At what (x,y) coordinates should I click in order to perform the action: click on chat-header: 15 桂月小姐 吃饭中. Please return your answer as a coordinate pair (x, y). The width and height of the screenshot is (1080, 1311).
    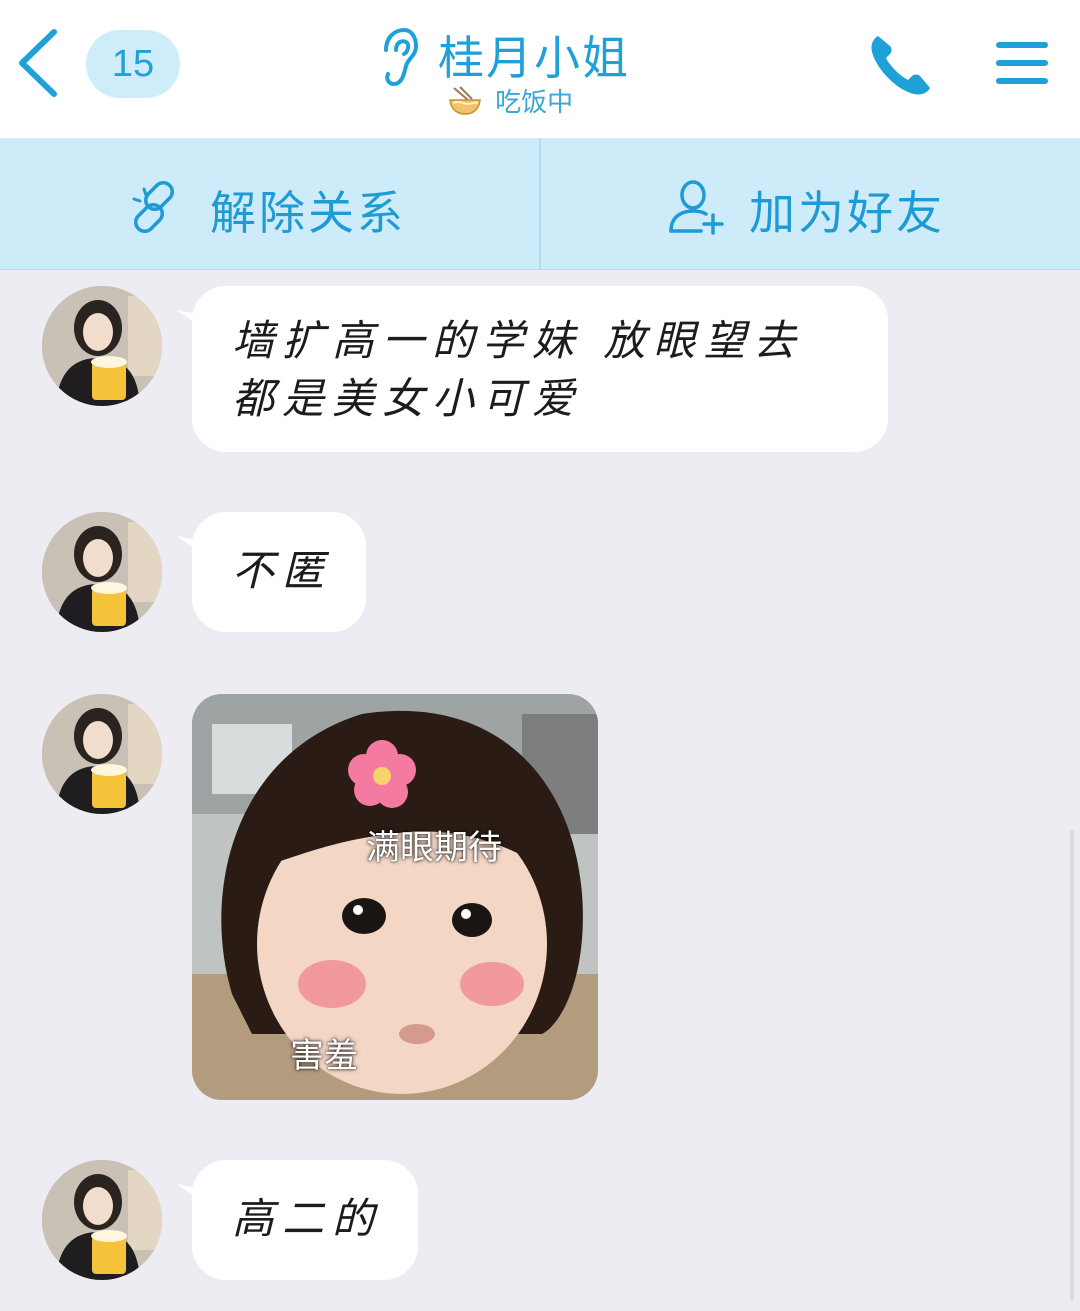
    Looking at the image, I should click on (540, 69).